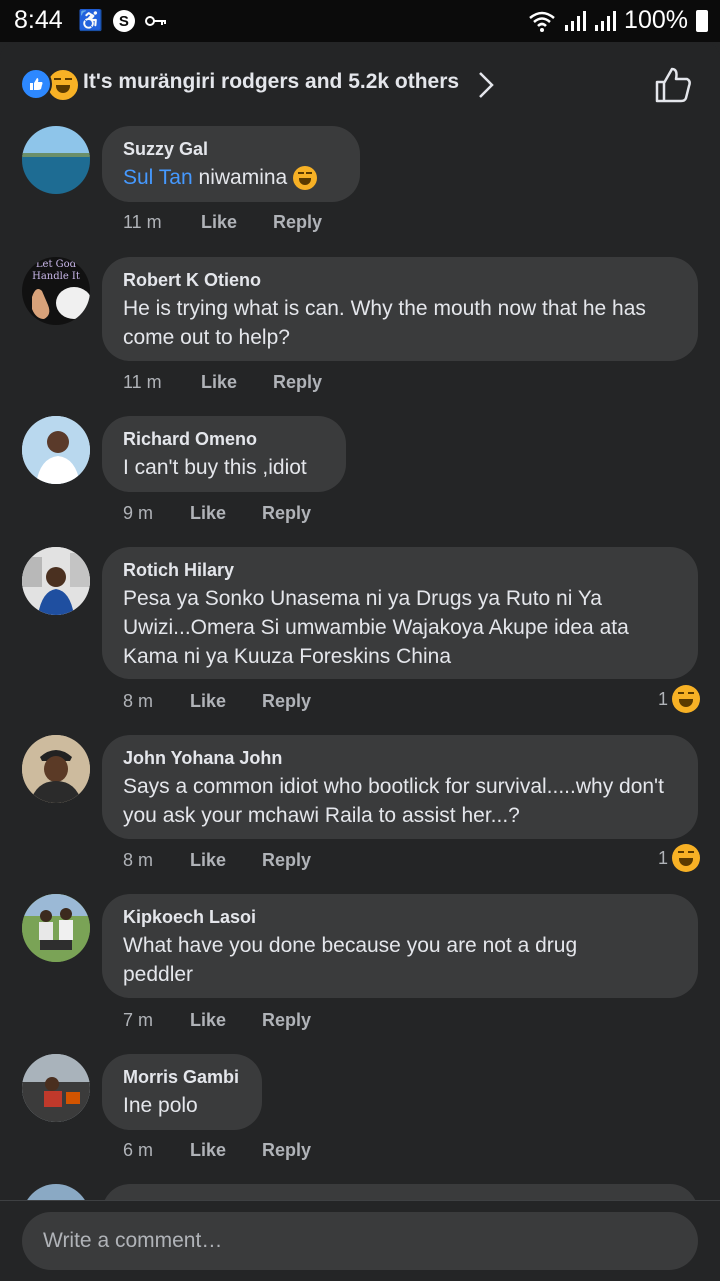 This screenshot has width=720, height=1281. I want to click on comment-composer, so click(360, 1240).